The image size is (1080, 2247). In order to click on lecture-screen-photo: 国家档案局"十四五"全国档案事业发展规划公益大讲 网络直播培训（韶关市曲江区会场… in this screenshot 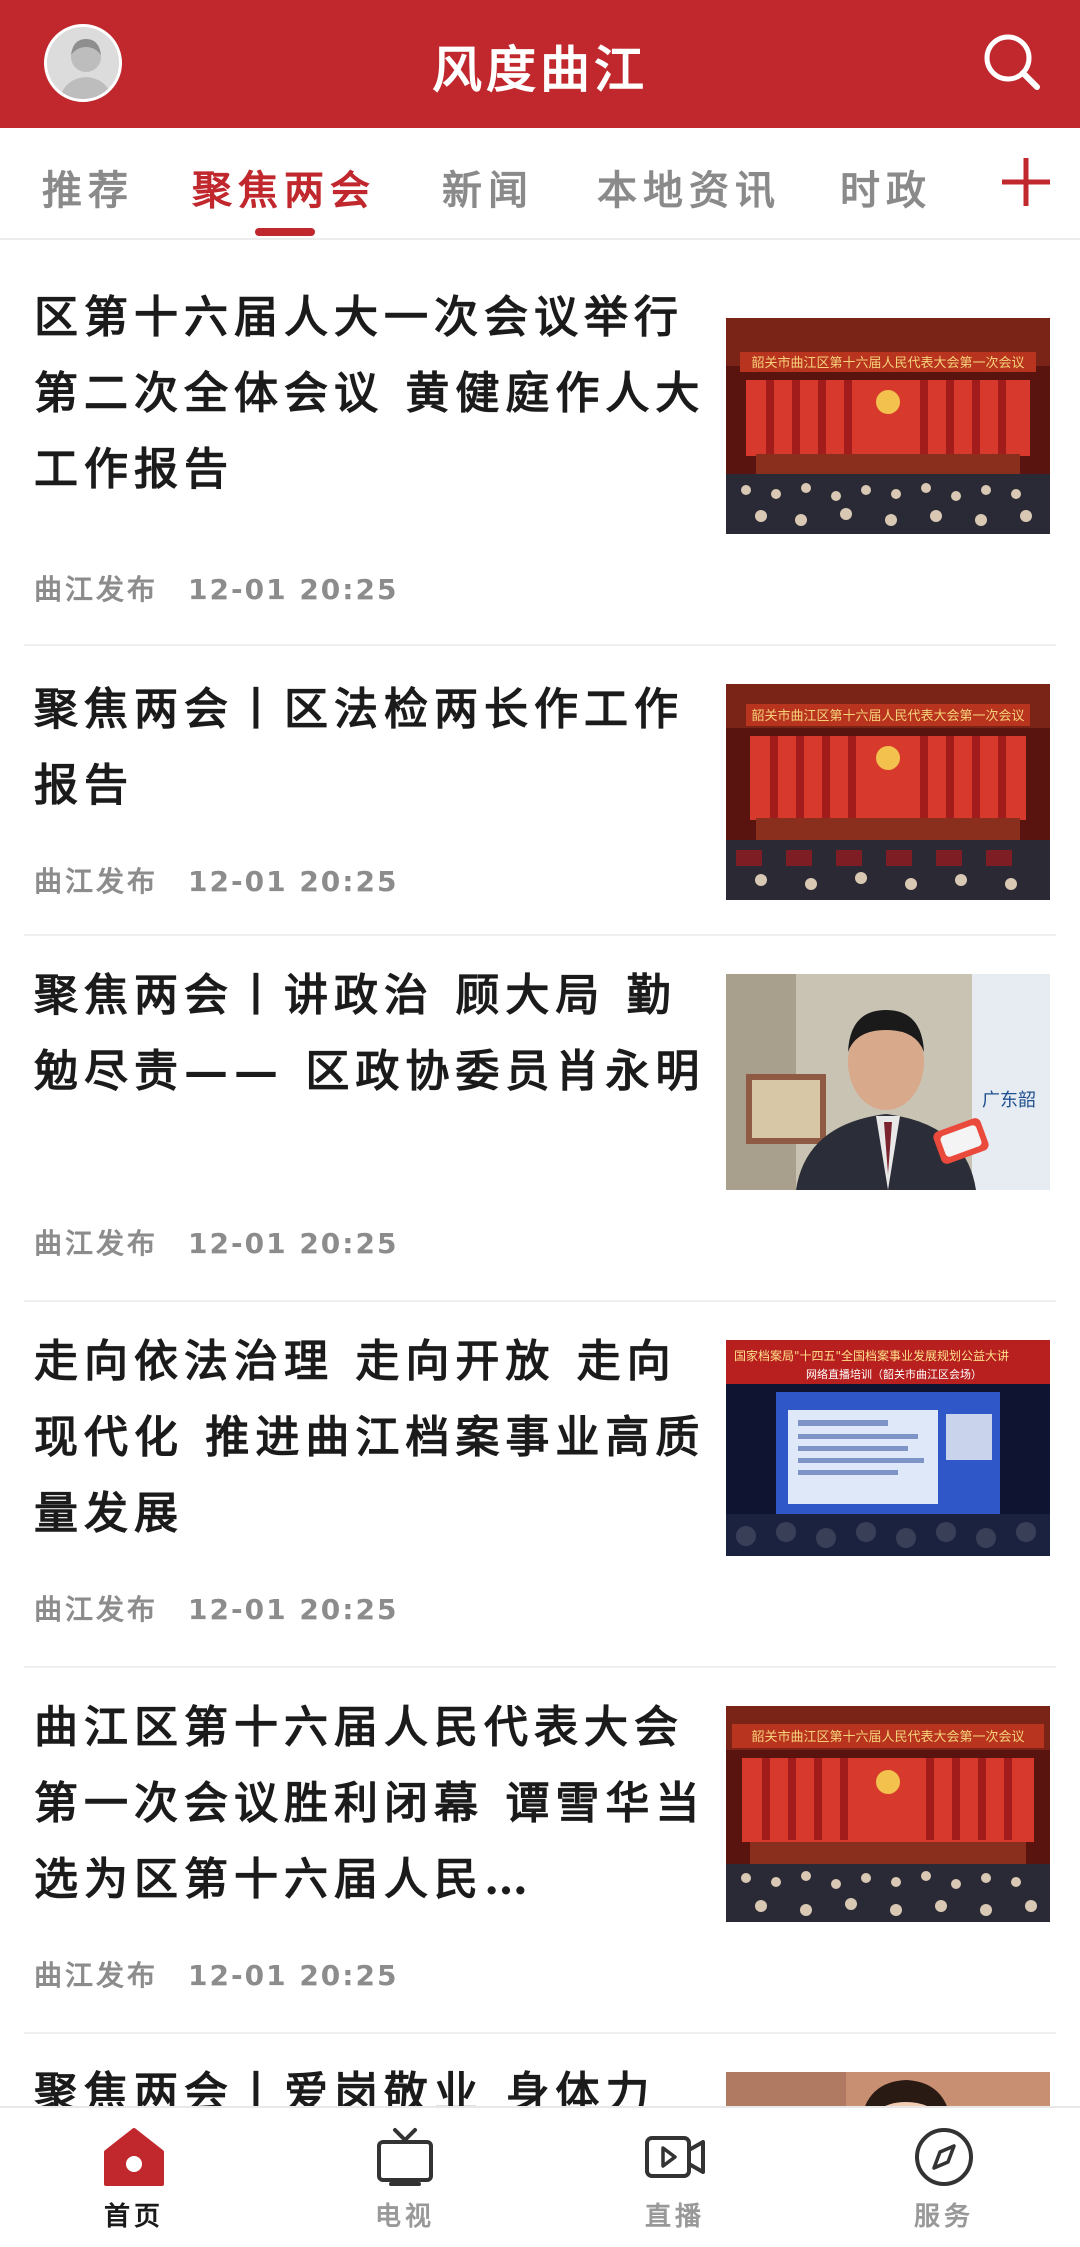, I will do `click(888, 1448)`.